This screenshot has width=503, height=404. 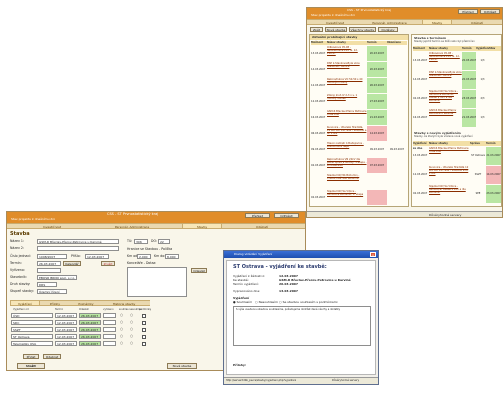 I want to click on cislo-input: 1098/2007, so click(x=52, y=256).